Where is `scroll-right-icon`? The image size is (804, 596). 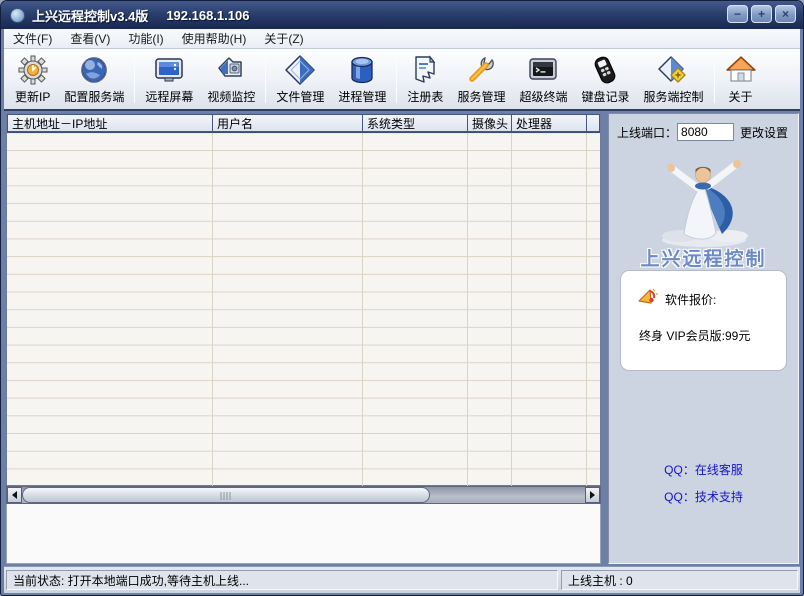 scroll-right-icon is located at coordinates (592, 495).